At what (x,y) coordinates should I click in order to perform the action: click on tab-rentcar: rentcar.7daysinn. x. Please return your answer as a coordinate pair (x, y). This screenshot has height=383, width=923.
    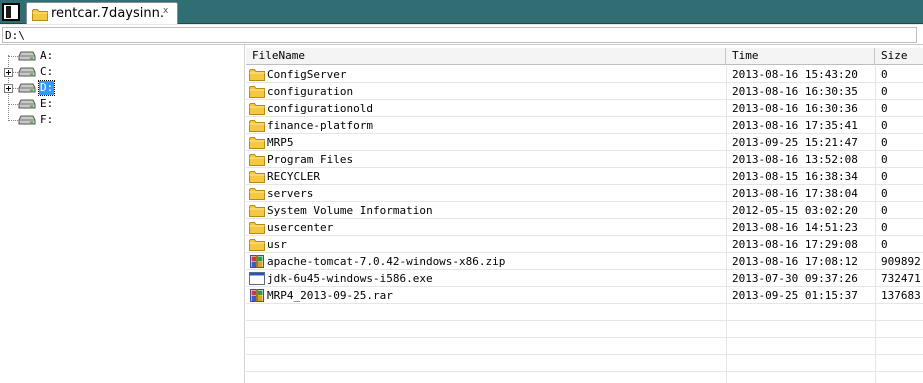
    Looking at the image, I should click on (102, 13).